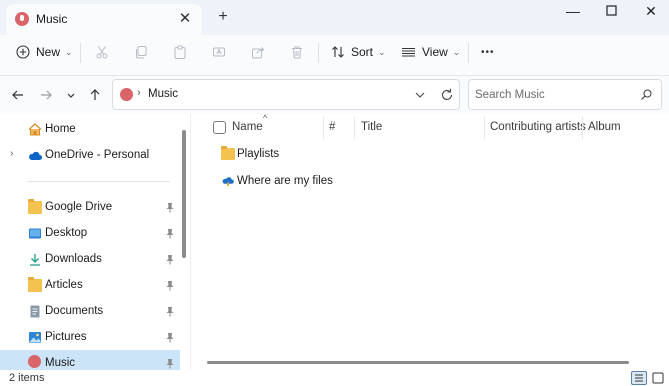  Describe the element at coordinates (265, 118) in the screenshot. I see `sort-ascending-icon: ^` at that location.